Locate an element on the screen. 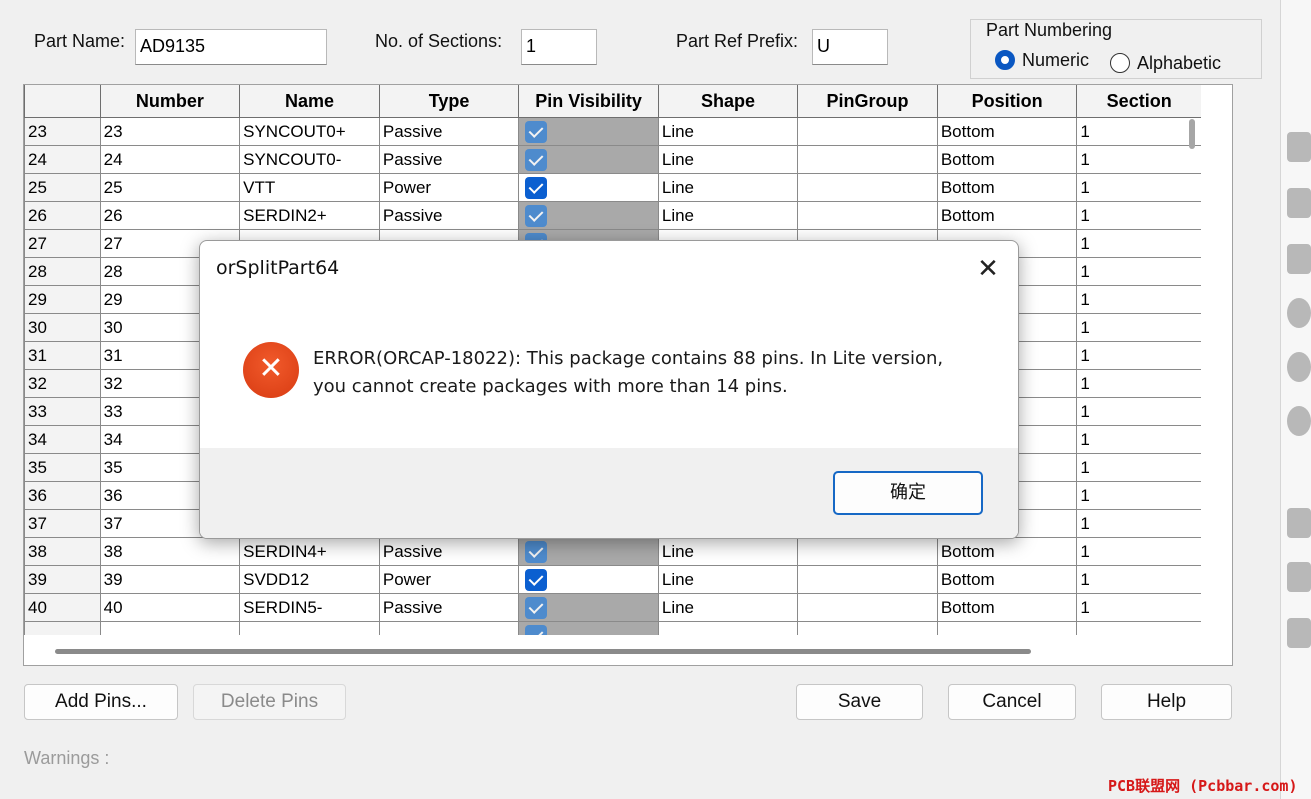  table-row: 24 24 SYNCOUT0- Passive Line Bottom 1 is located at coordinates (613, 159).